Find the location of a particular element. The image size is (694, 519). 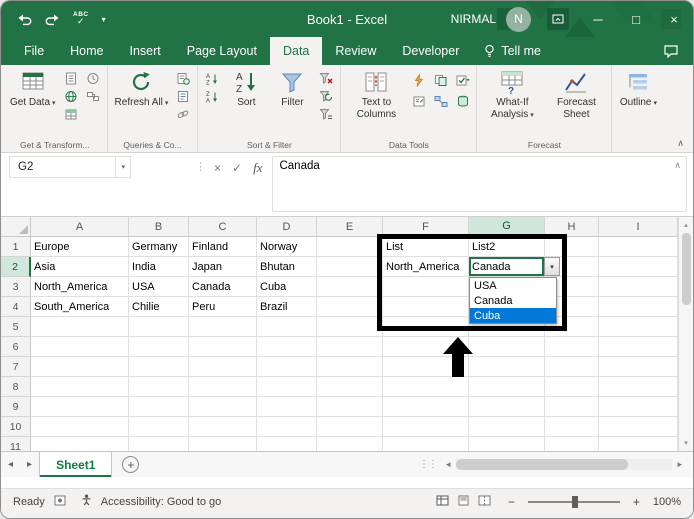

cell-A7 is located at coordinates (80, 367).